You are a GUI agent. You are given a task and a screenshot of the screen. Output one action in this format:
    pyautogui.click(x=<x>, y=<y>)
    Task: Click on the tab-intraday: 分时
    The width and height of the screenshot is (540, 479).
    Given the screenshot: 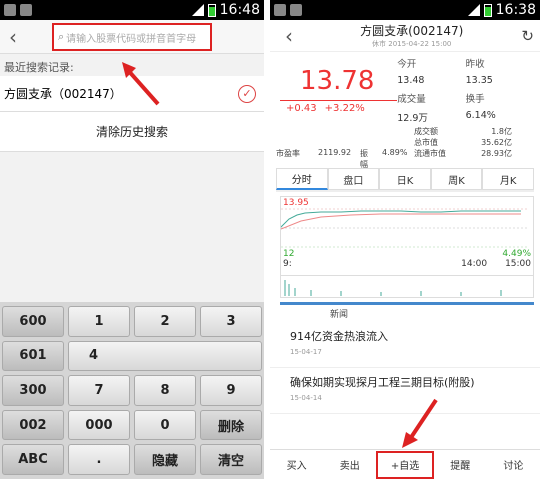 What is the action you would take?
    pyautogui.click(x=302, y=179)
    